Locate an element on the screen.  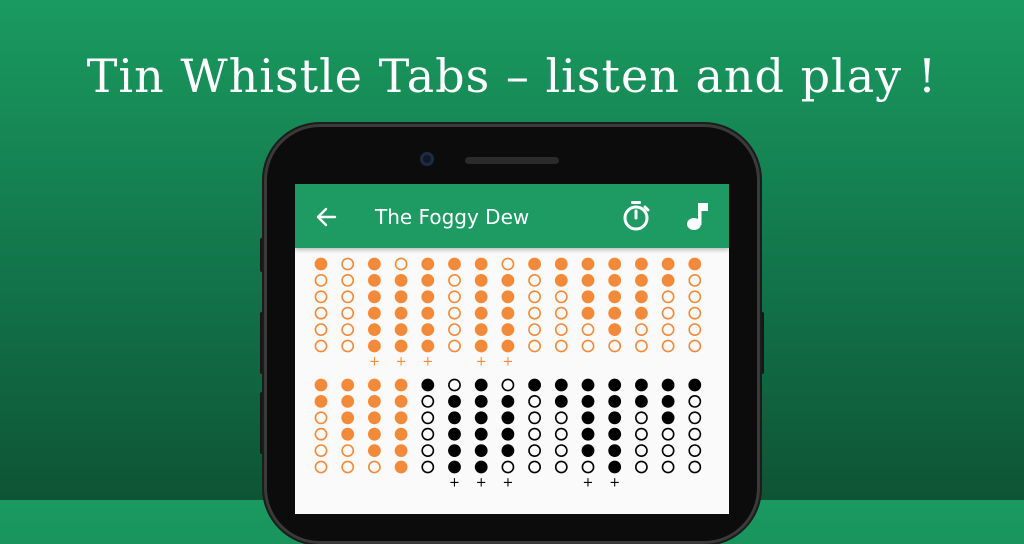
arrow-left-icon is located at coordinates (326, 217).